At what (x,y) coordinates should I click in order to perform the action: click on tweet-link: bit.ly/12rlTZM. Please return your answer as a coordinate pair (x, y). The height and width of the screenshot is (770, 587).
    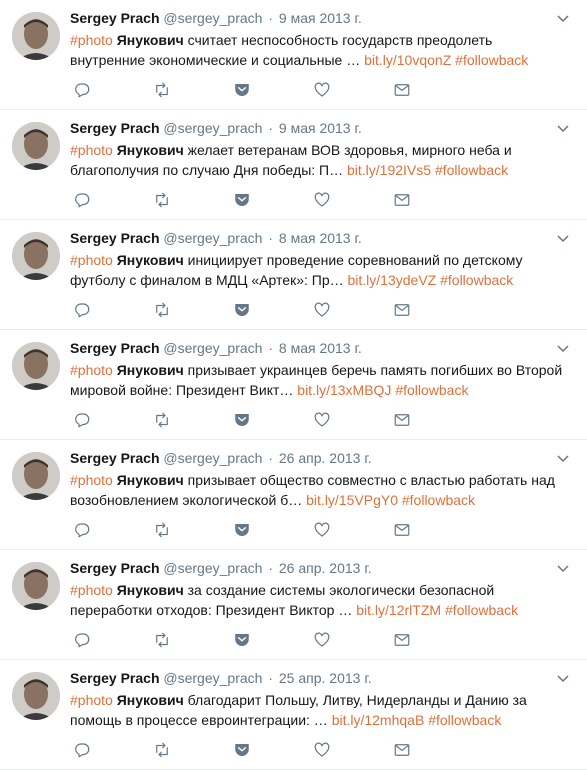
    Looking at the image, I should click on (398, 610).